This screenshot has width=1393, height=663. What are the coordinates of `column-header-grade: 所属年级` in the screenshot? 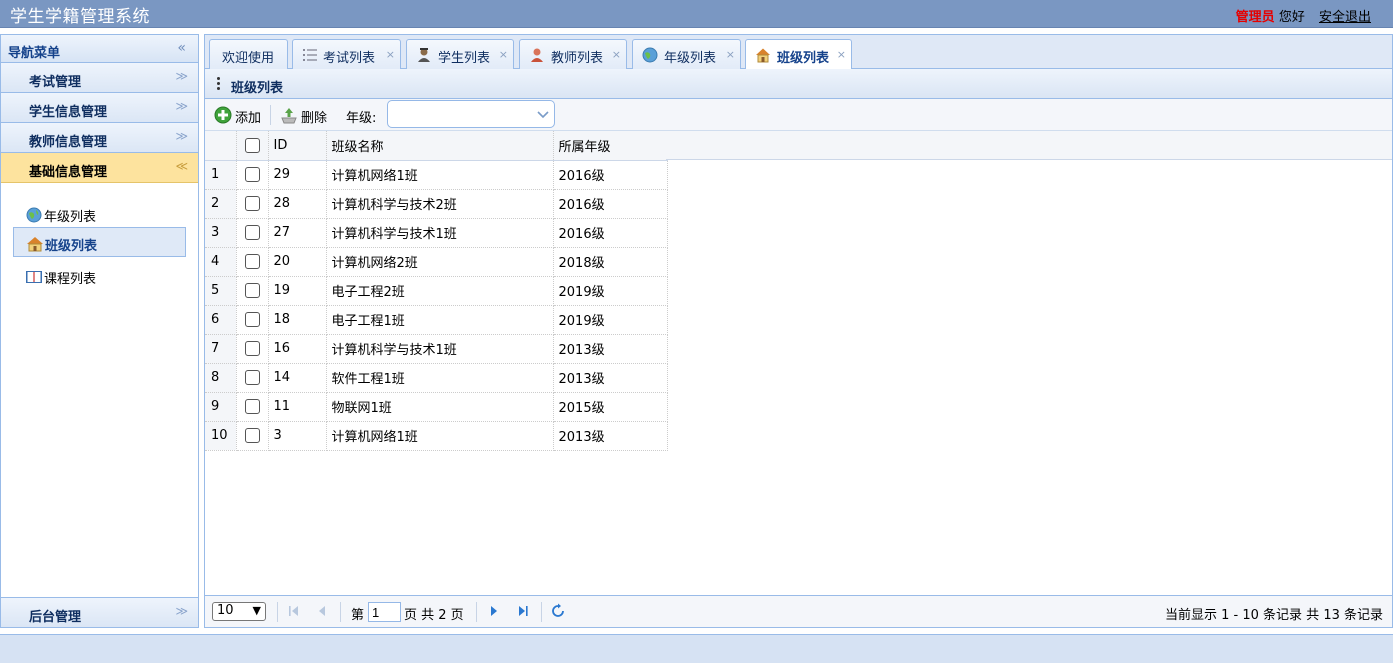 It's located at (610, 146).